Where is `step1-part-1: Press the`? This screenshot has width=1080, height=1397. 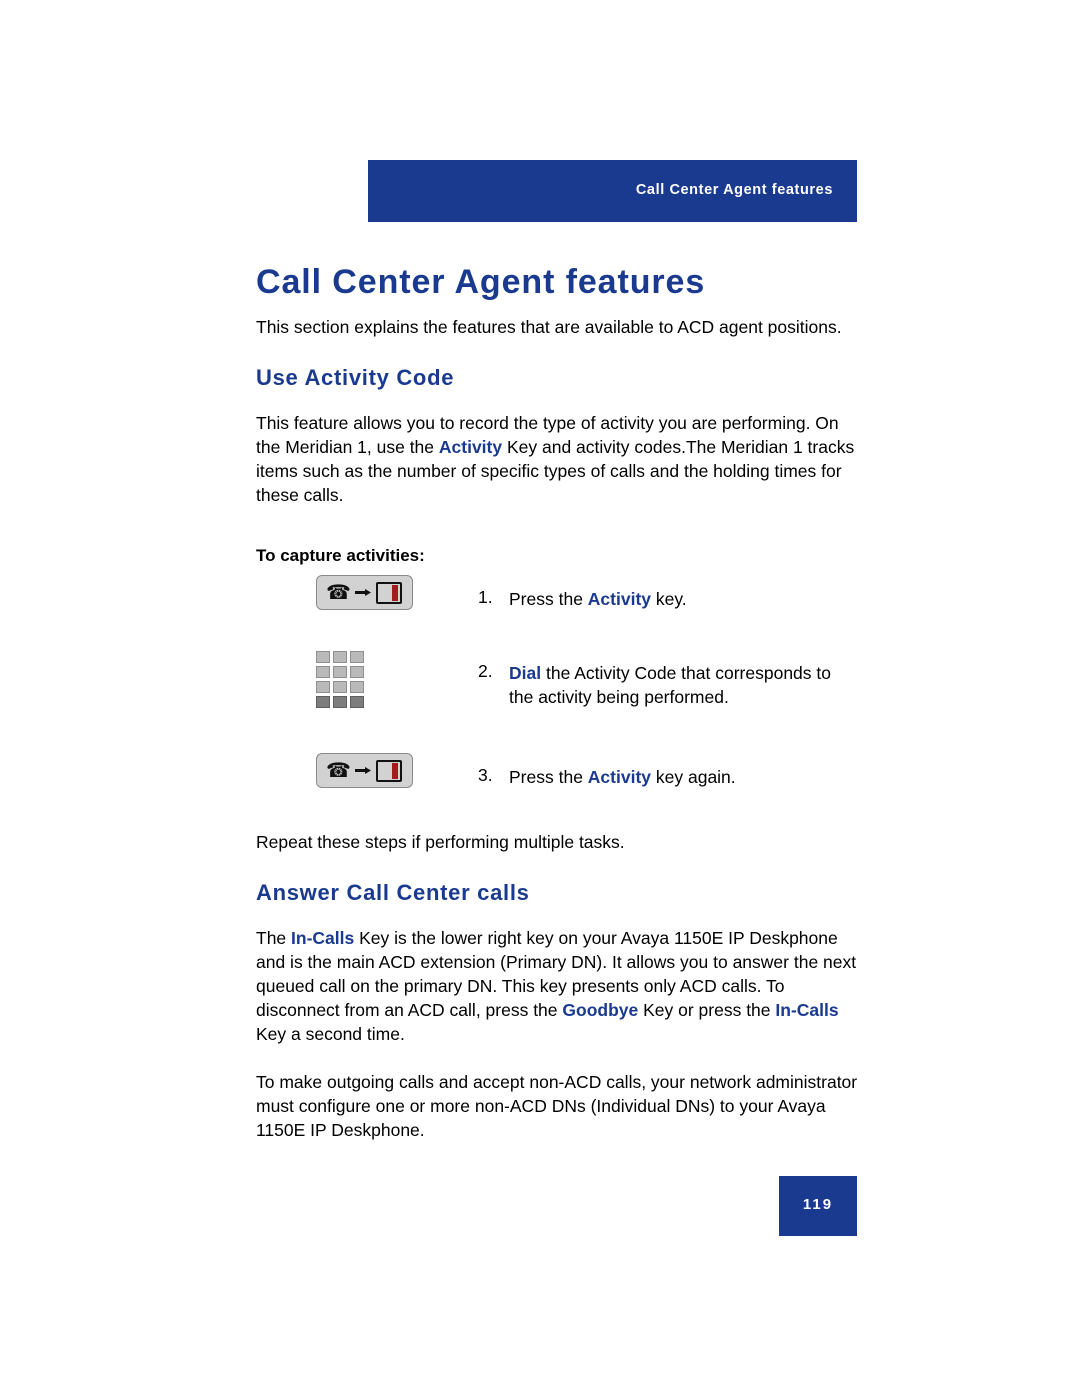 step1-part-1: Press the is located at coordinates (548, 599).